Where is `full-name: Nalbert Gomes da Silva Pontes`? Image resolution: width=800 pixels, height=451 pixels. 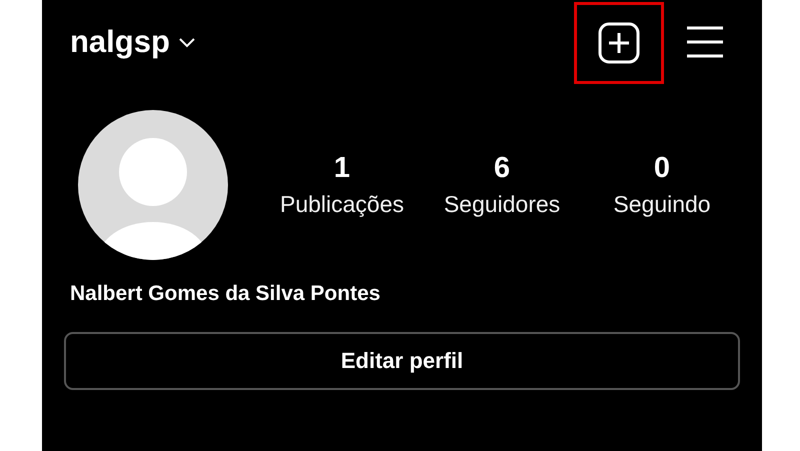
full-name: Nalbert Gomes da Silva Pontes is located at coordinates (226, 294).